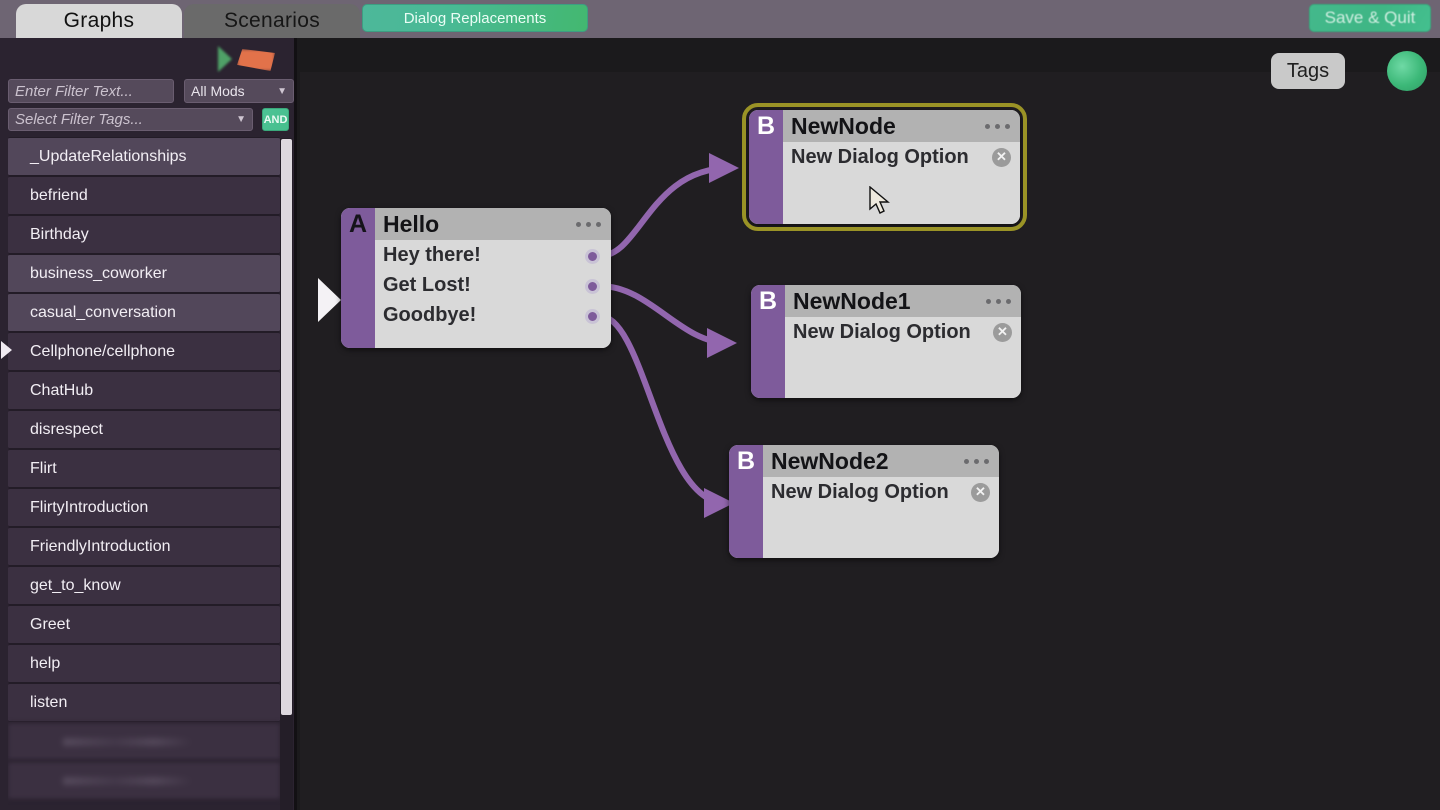  Describe the element at coordinates (830, 460) in the screenshot. I see `node-title: NewNode2` at that location.